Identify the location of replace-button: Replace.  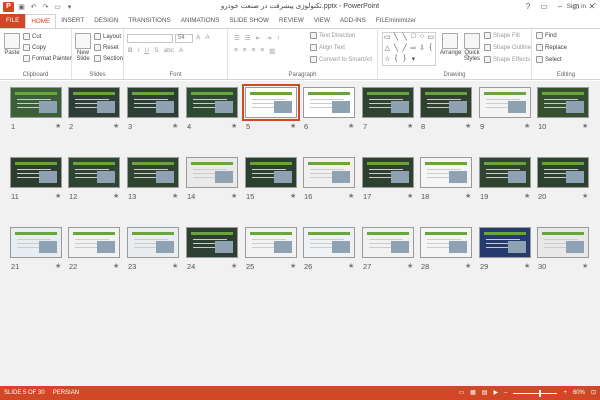
(551, 47).